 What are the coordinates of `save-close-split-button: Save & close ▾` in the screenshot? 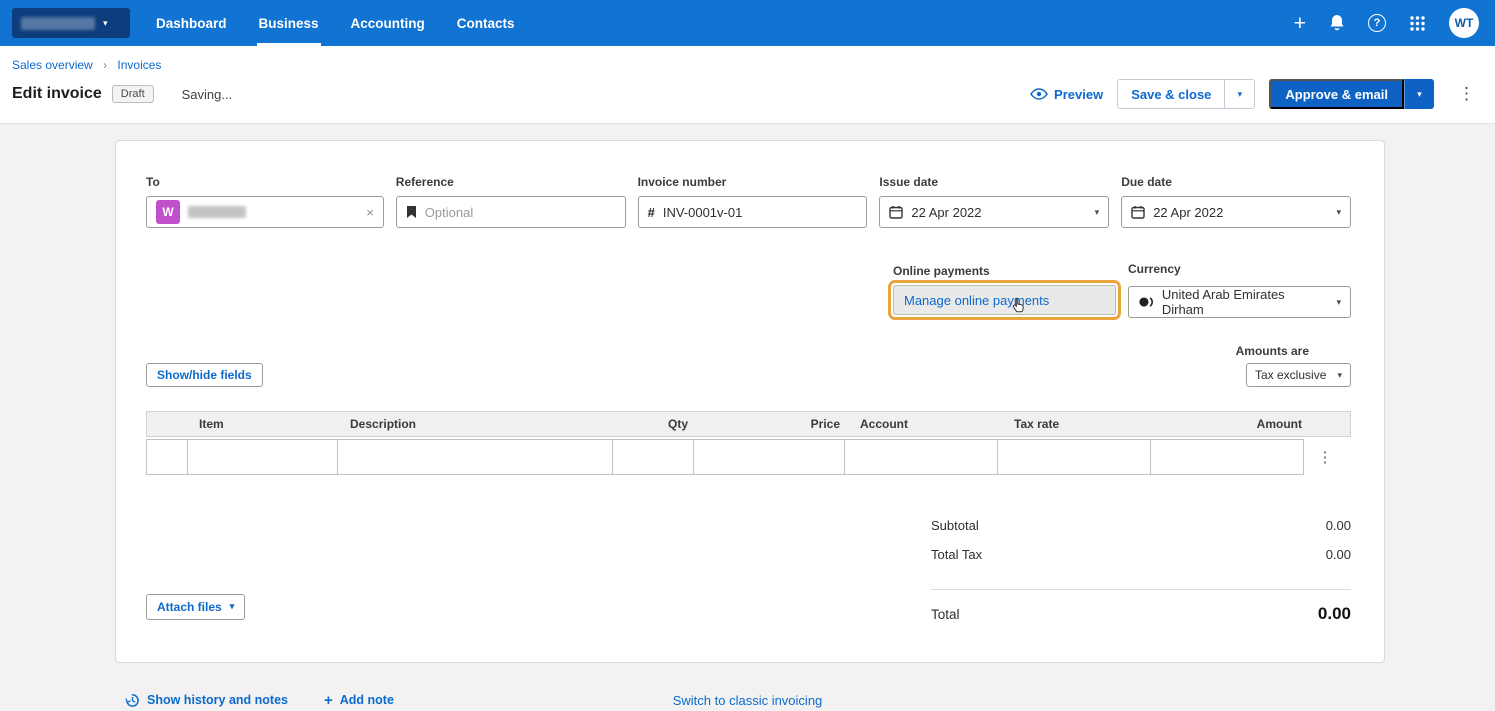 It's located at (1186, 94).